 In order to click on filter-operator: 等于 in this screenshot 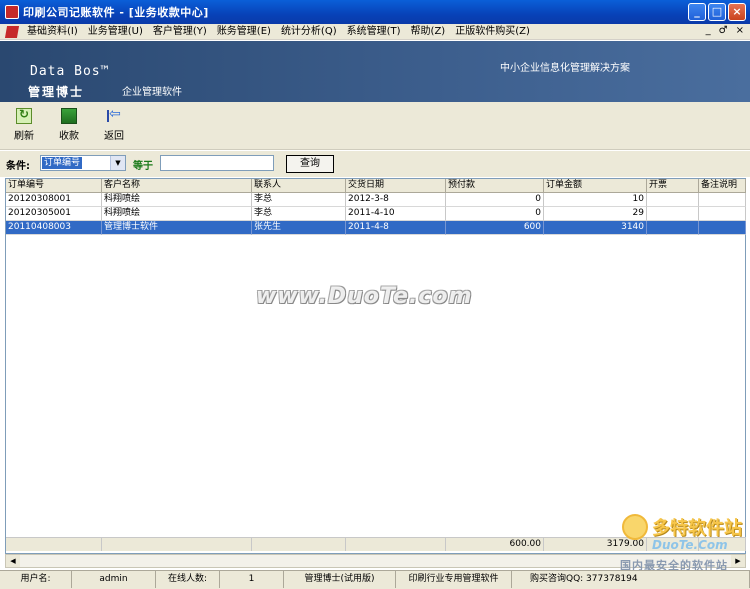, I will do `click(143, 166)`.